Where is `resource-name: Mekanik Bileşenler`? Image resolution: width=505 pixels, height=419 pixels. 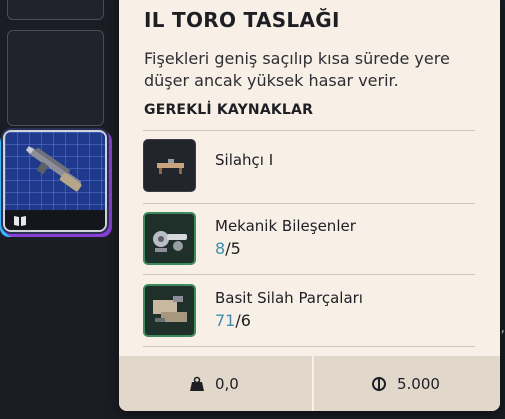 resource-name: Mekanik Bileşenler is located at coordinates (285, 226).